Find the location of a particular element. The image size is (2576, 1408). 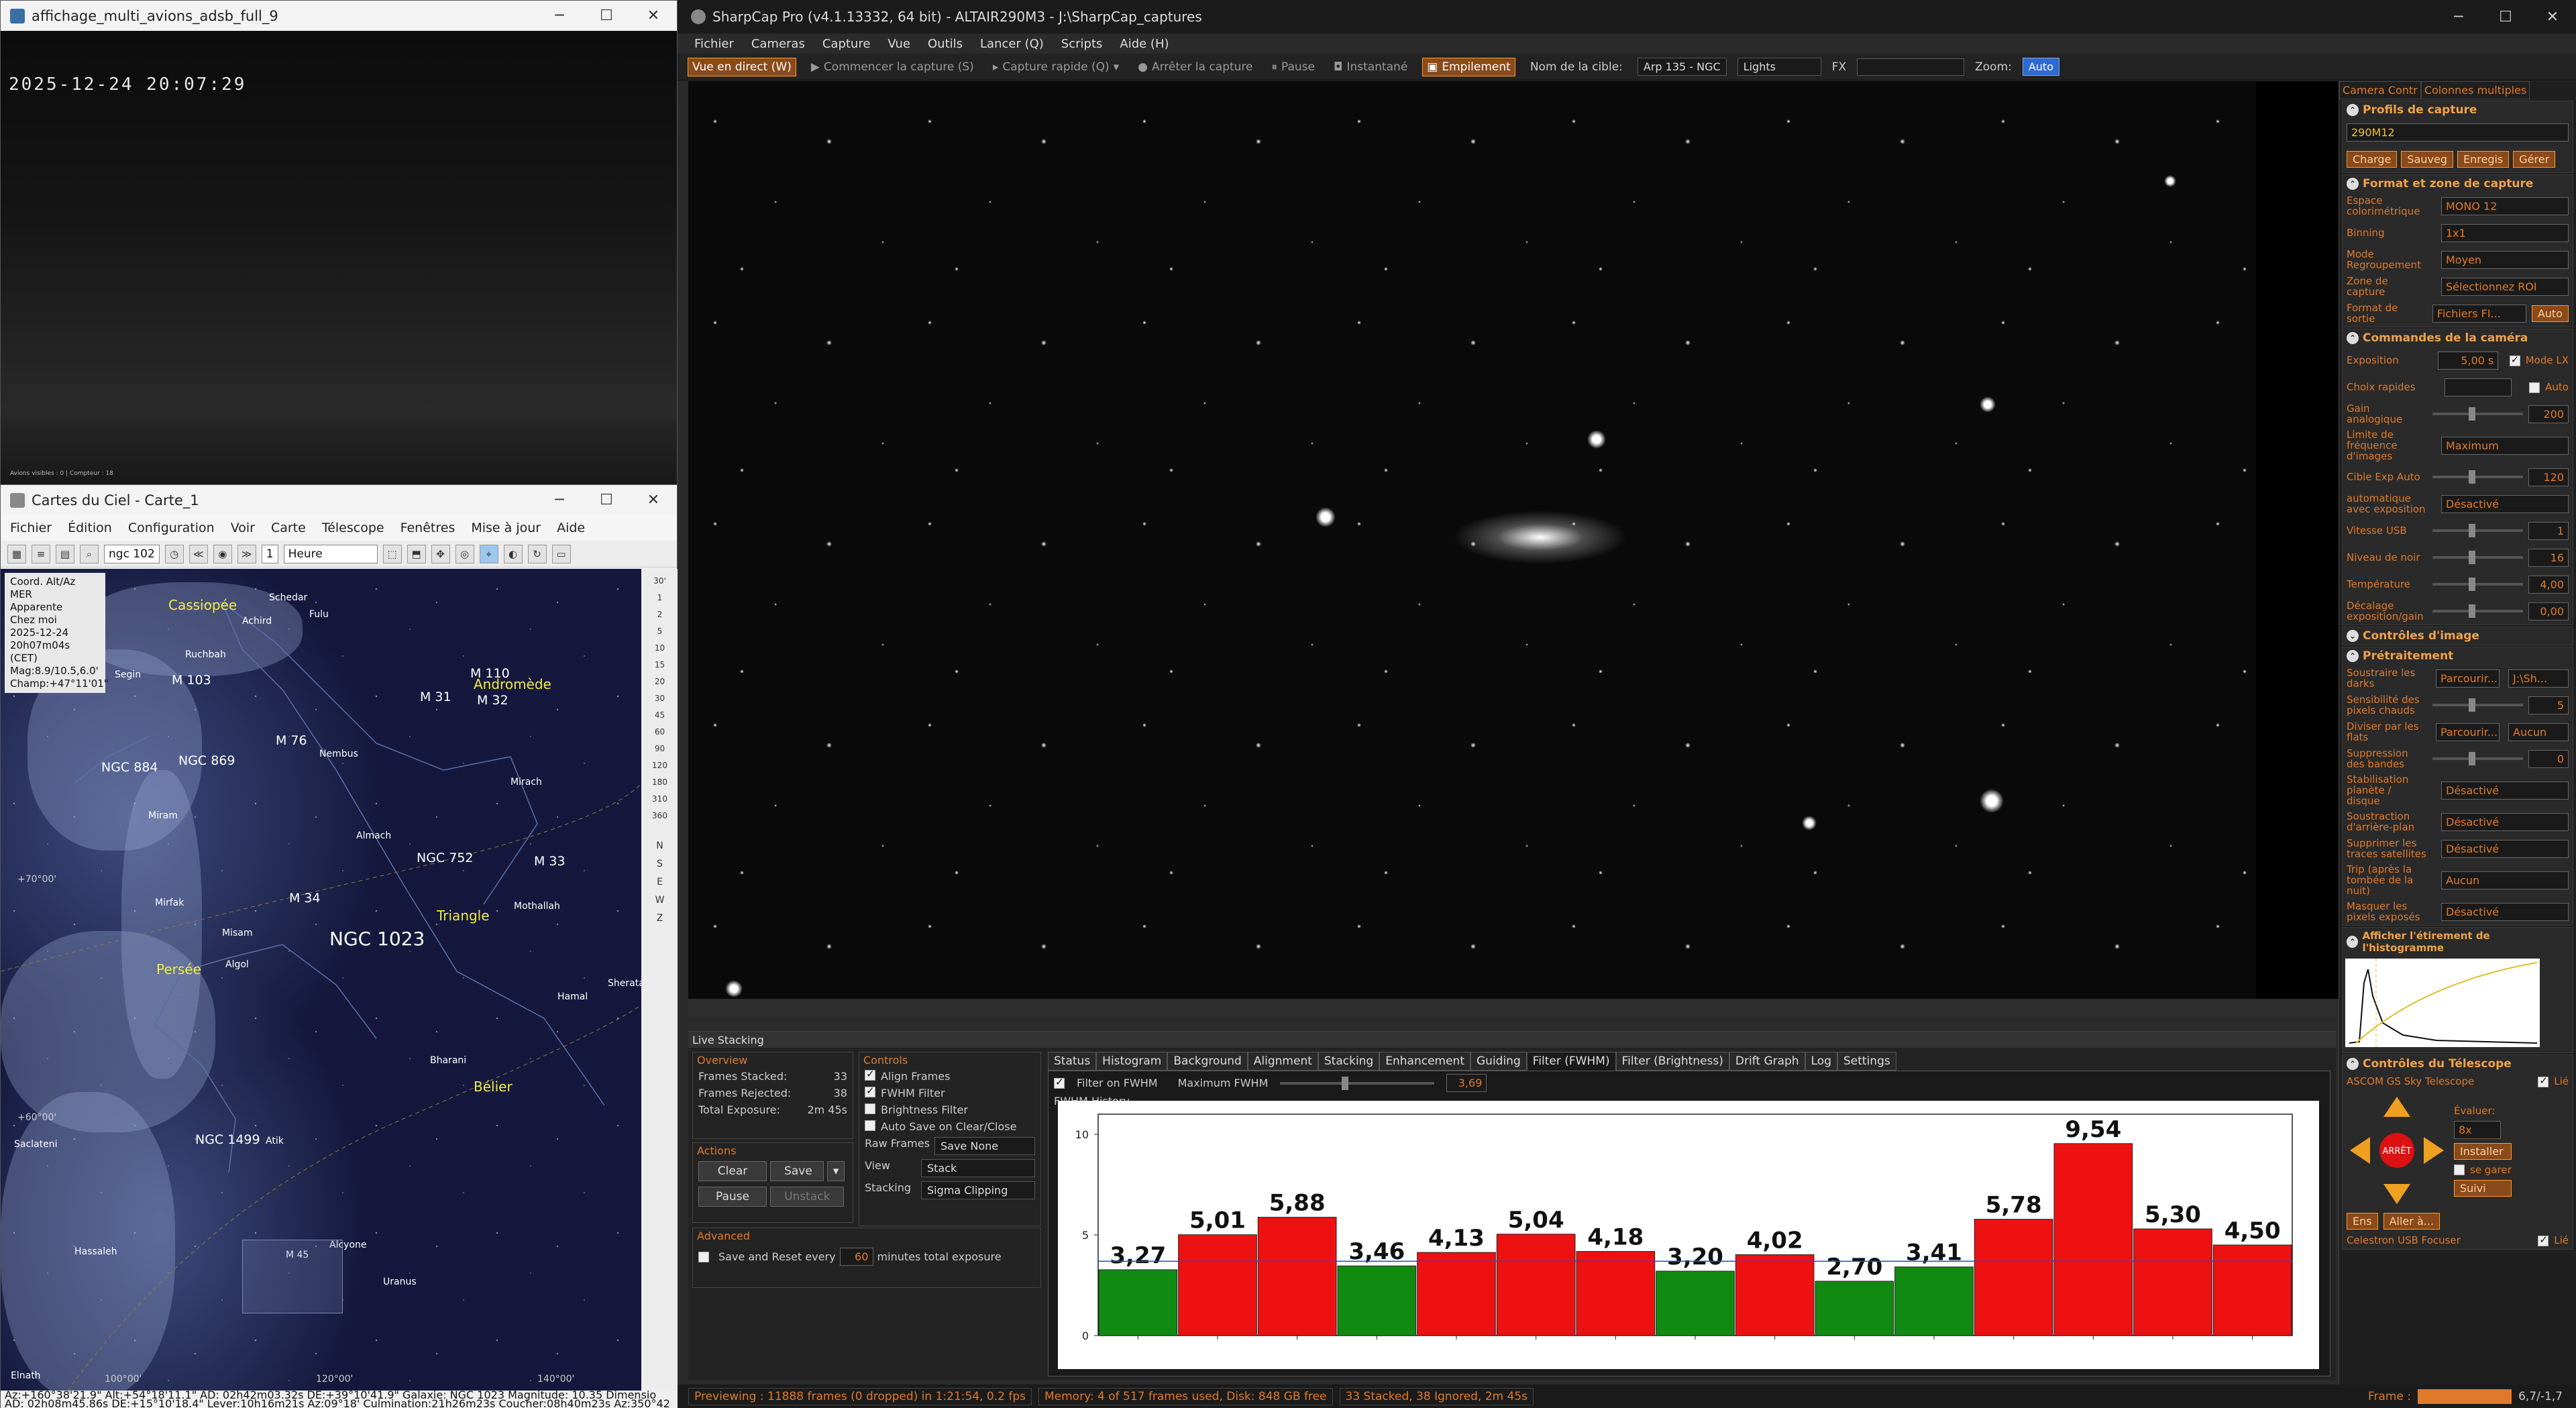

star-label: Schedar is located at coordinates (288, 597).